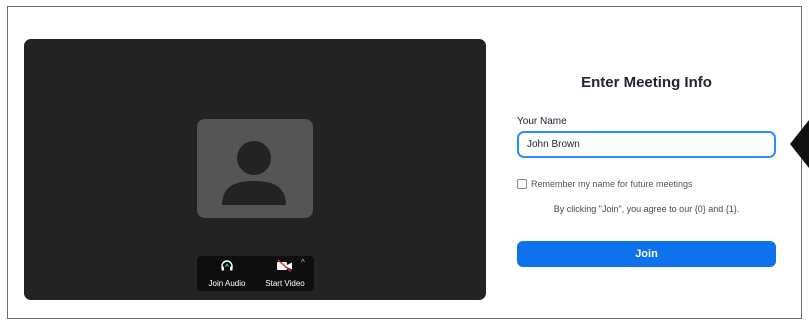  I want to click on remember-name-row: Remember my name for future meetings, so click(605, 184).